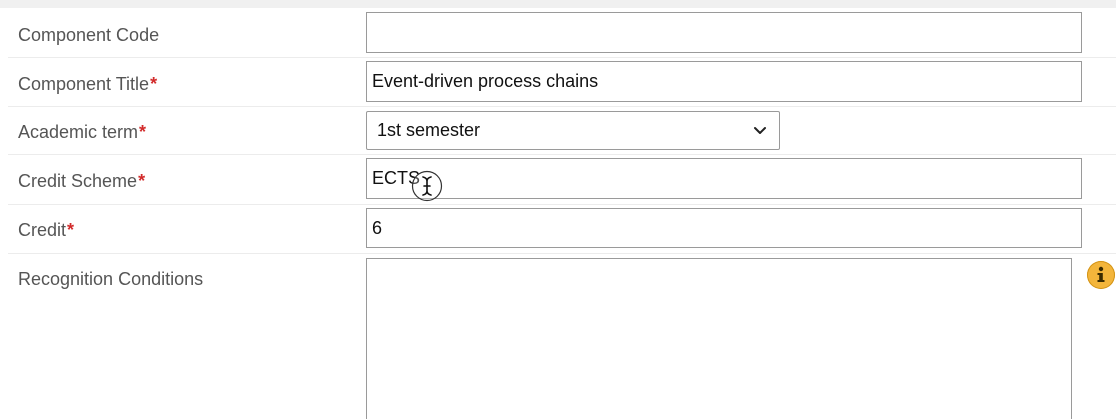 This screenshot has height=419, width=1116. I want to click on academic-term-select: 1st semester, so click(573, 130).